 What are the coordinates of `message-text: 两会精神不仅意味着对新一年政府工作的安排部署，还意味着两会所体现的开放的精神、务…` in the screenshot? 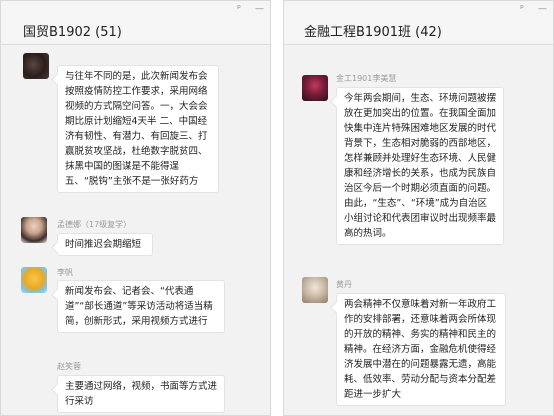 It's located at (420, 349).